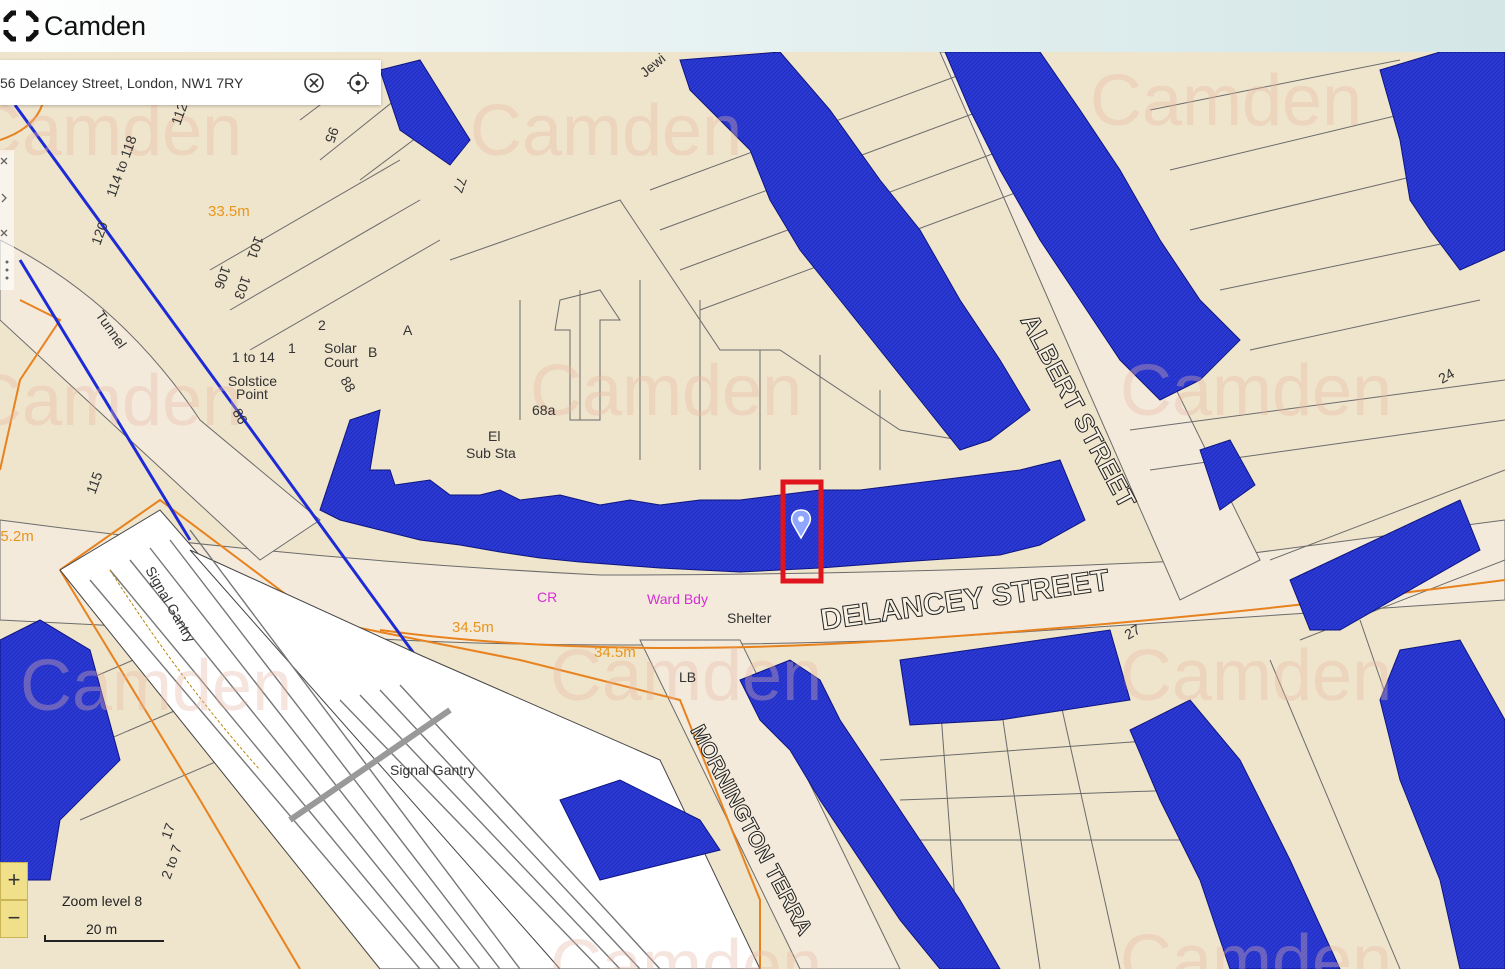 The width and height of the screenshot is (1505, 969). I want to click on address-search-bar, so click(190, 82).